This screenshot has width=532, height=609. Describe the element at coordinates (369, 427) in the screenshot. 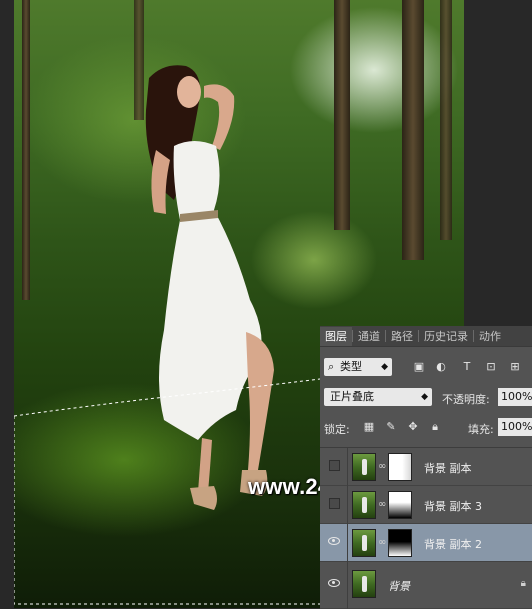

I see `lock-transparent-pixels-icon: ▦` at that location.